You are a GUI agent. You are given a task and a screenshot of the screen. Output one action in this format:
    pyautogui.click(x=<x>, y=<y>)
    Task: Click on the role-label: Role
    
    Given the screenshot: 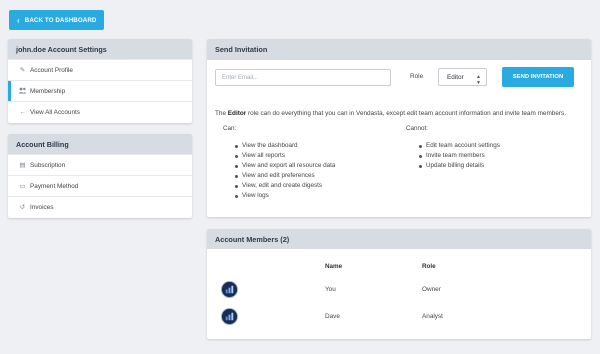 What is the action you would take?
    pyautogui.click(x=417, y=76)
    